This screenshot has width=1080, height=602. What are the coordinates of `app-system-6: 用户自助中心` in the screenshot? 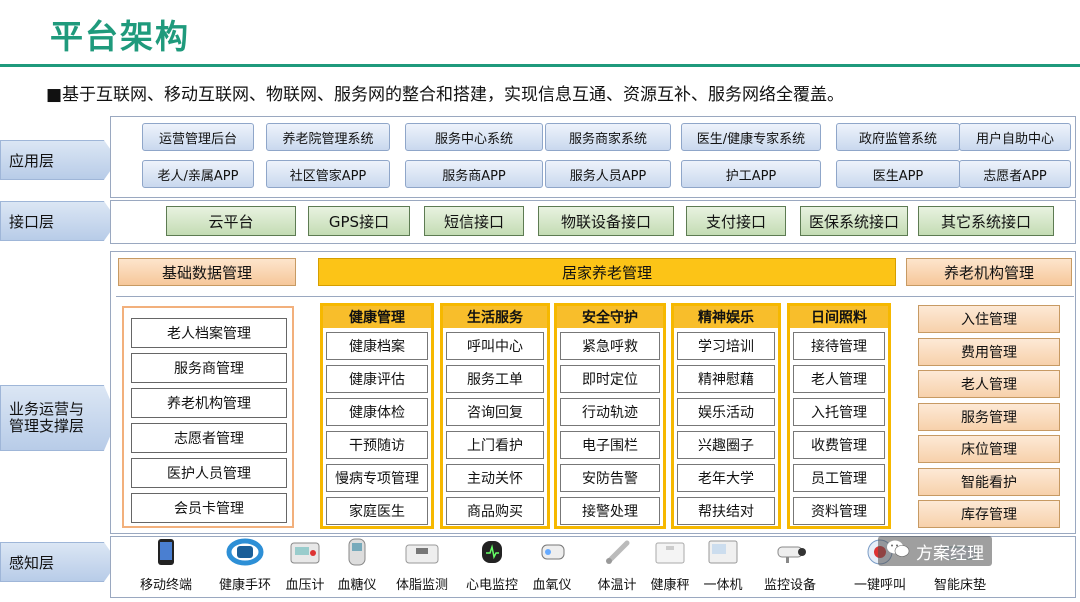 It's located at (1015, 137).